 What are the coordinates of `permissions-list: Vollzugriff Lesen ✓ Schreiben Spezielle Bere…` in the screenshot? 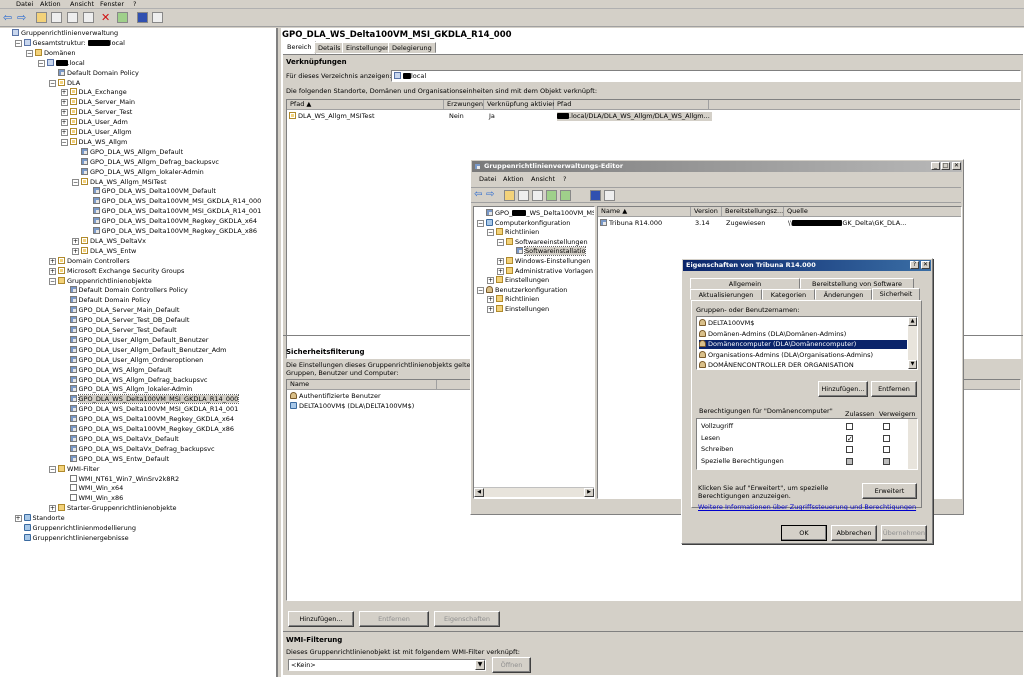 It's located at (807, 444).